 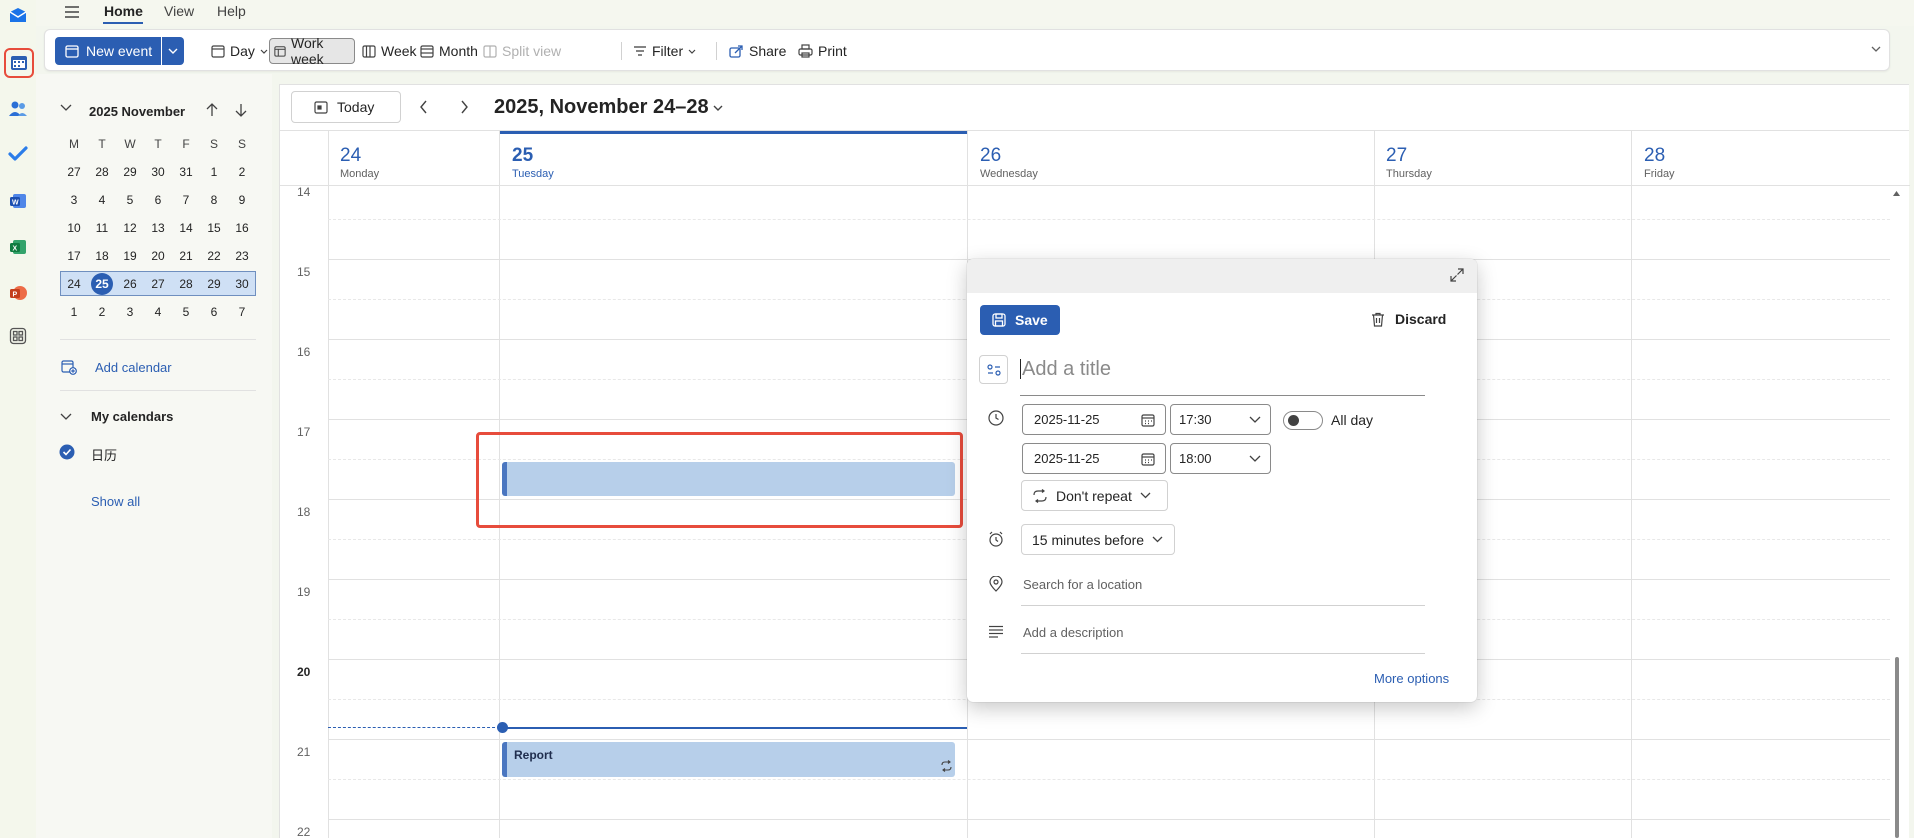 I want to click on collapse-ribbon-icon, so click(x=1876, y=49).